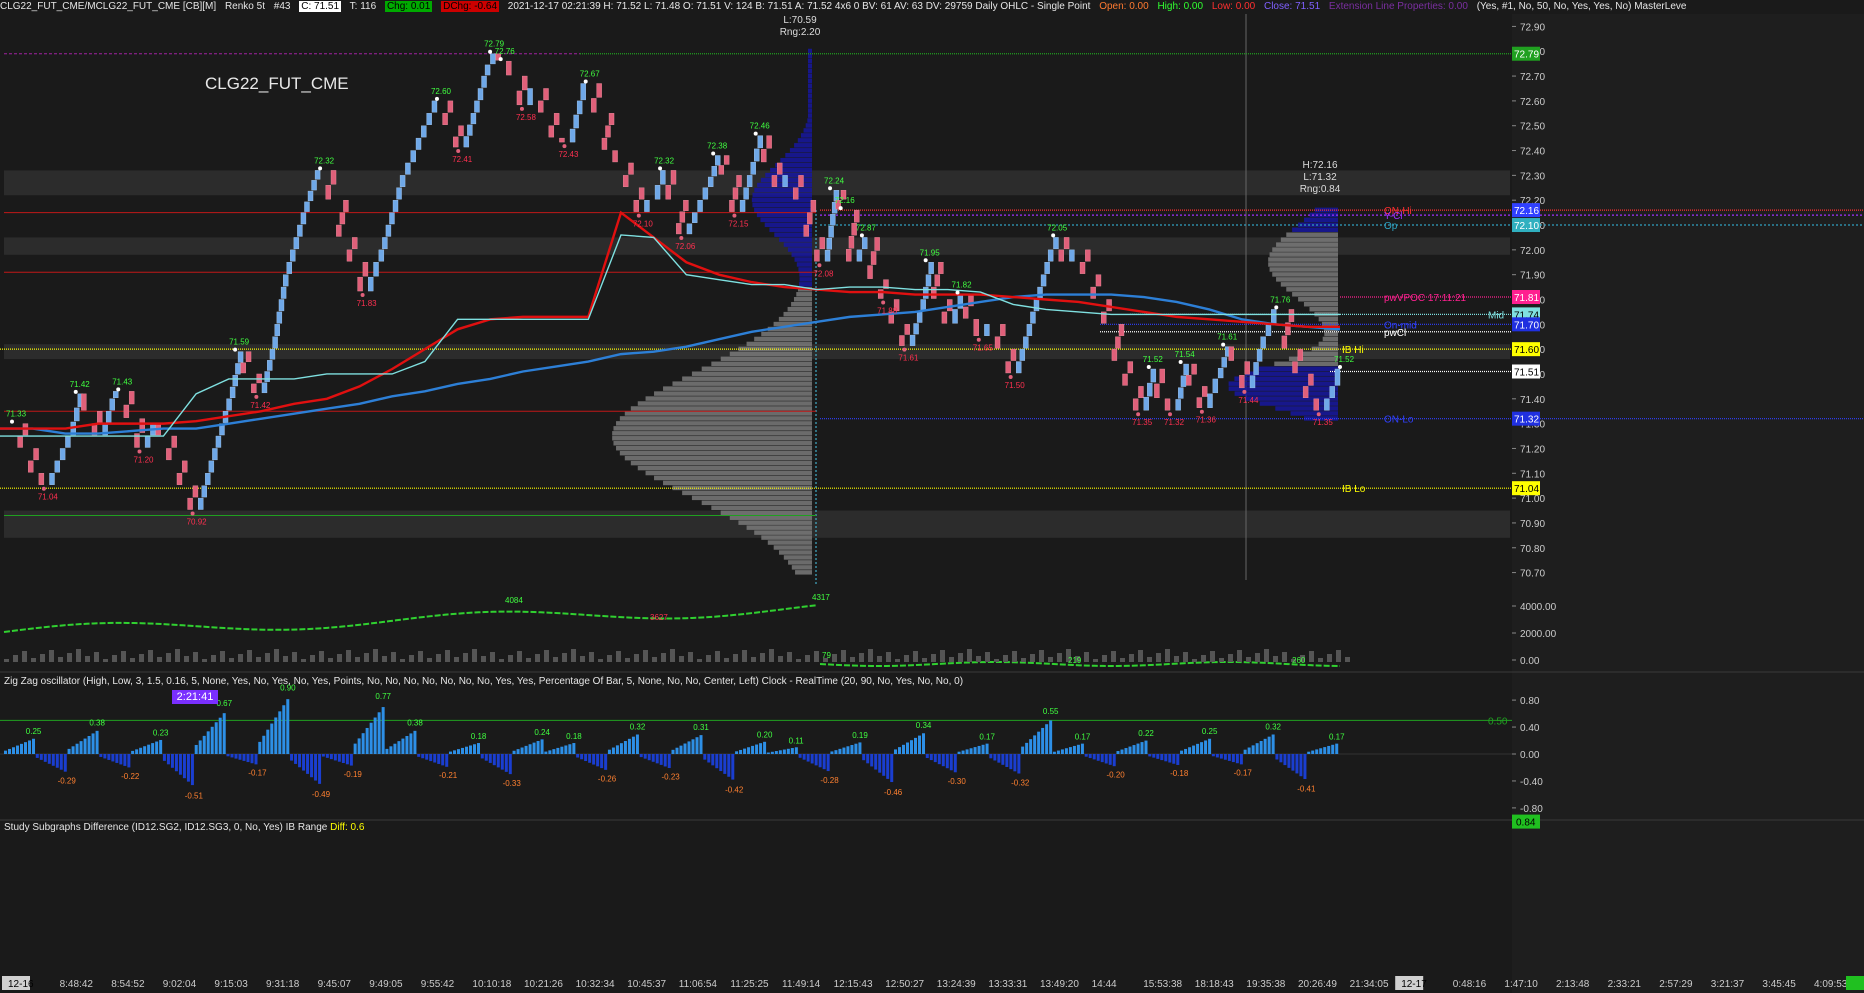  I want to click on x-tick-label: 13:33:31, so click(1007, 984).